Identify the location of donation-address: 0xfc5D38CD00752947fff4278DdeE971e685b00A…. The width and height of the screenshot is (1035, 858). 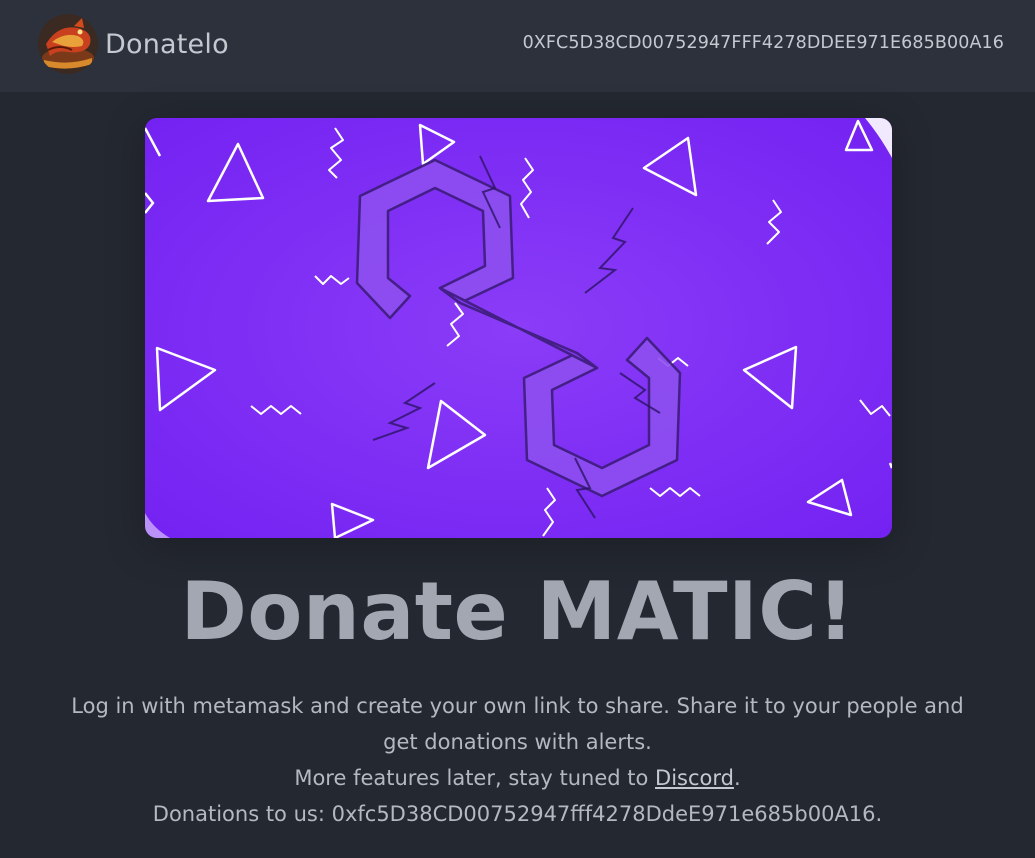
(603, 814).